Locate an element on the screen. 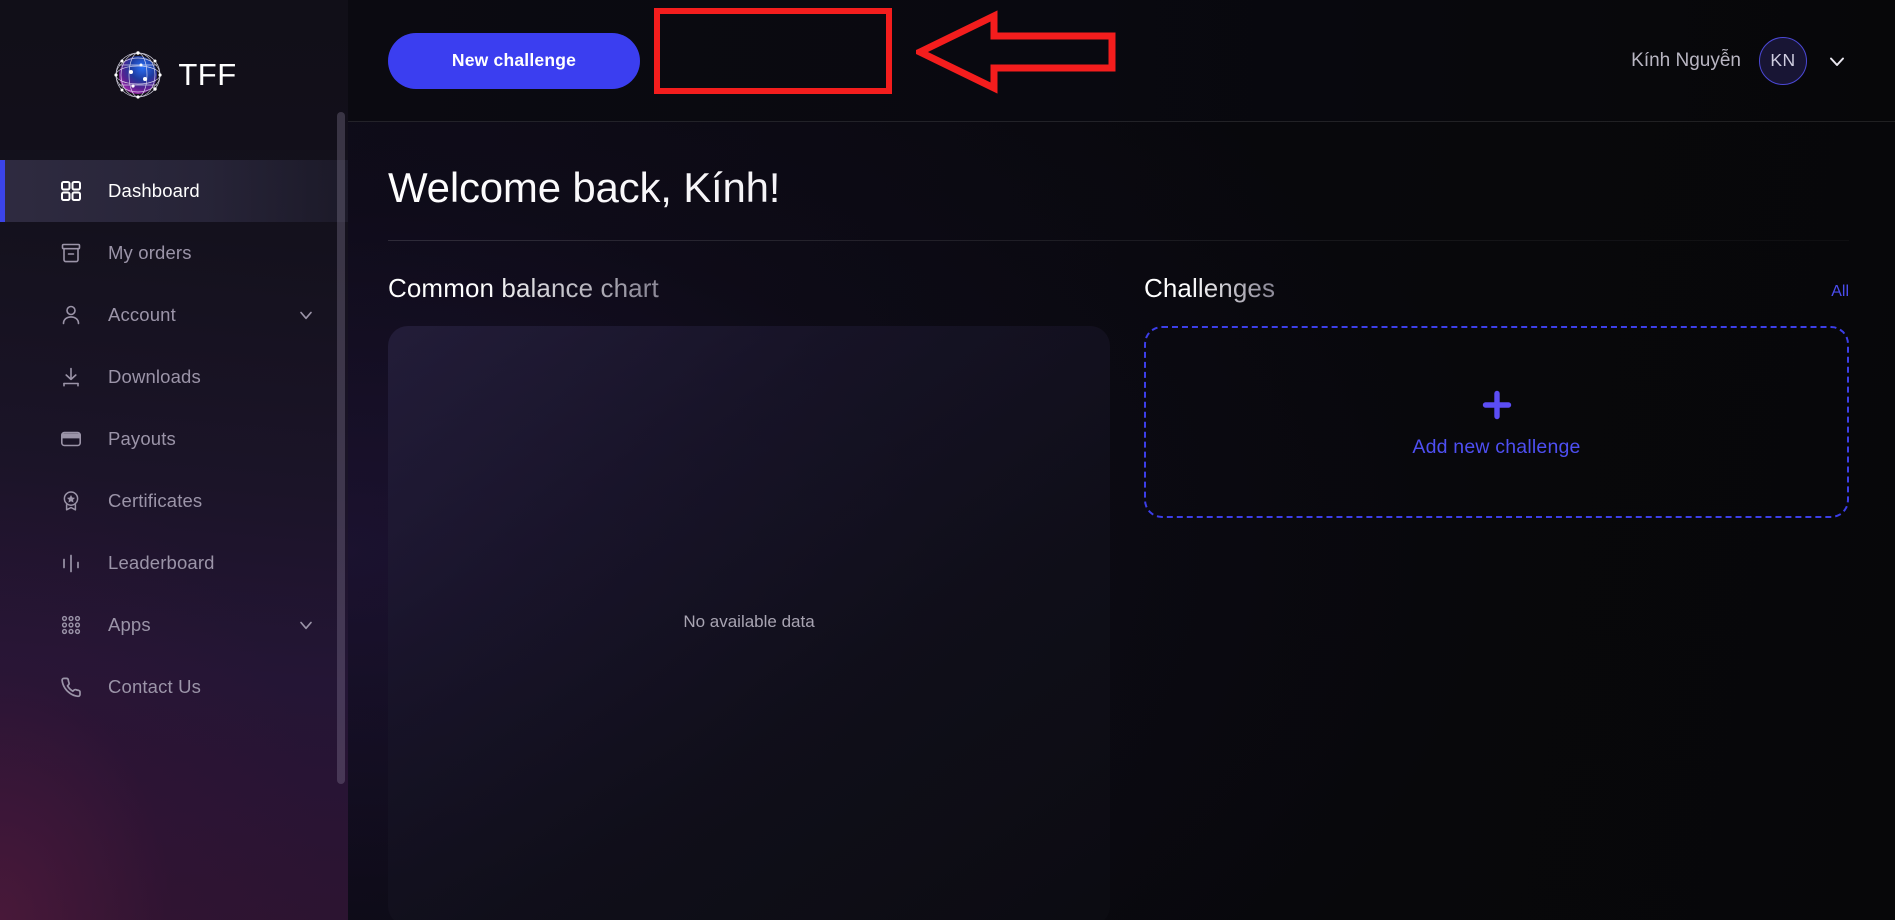  chart-empty-message: No available data is located at coordinates (749, 621).